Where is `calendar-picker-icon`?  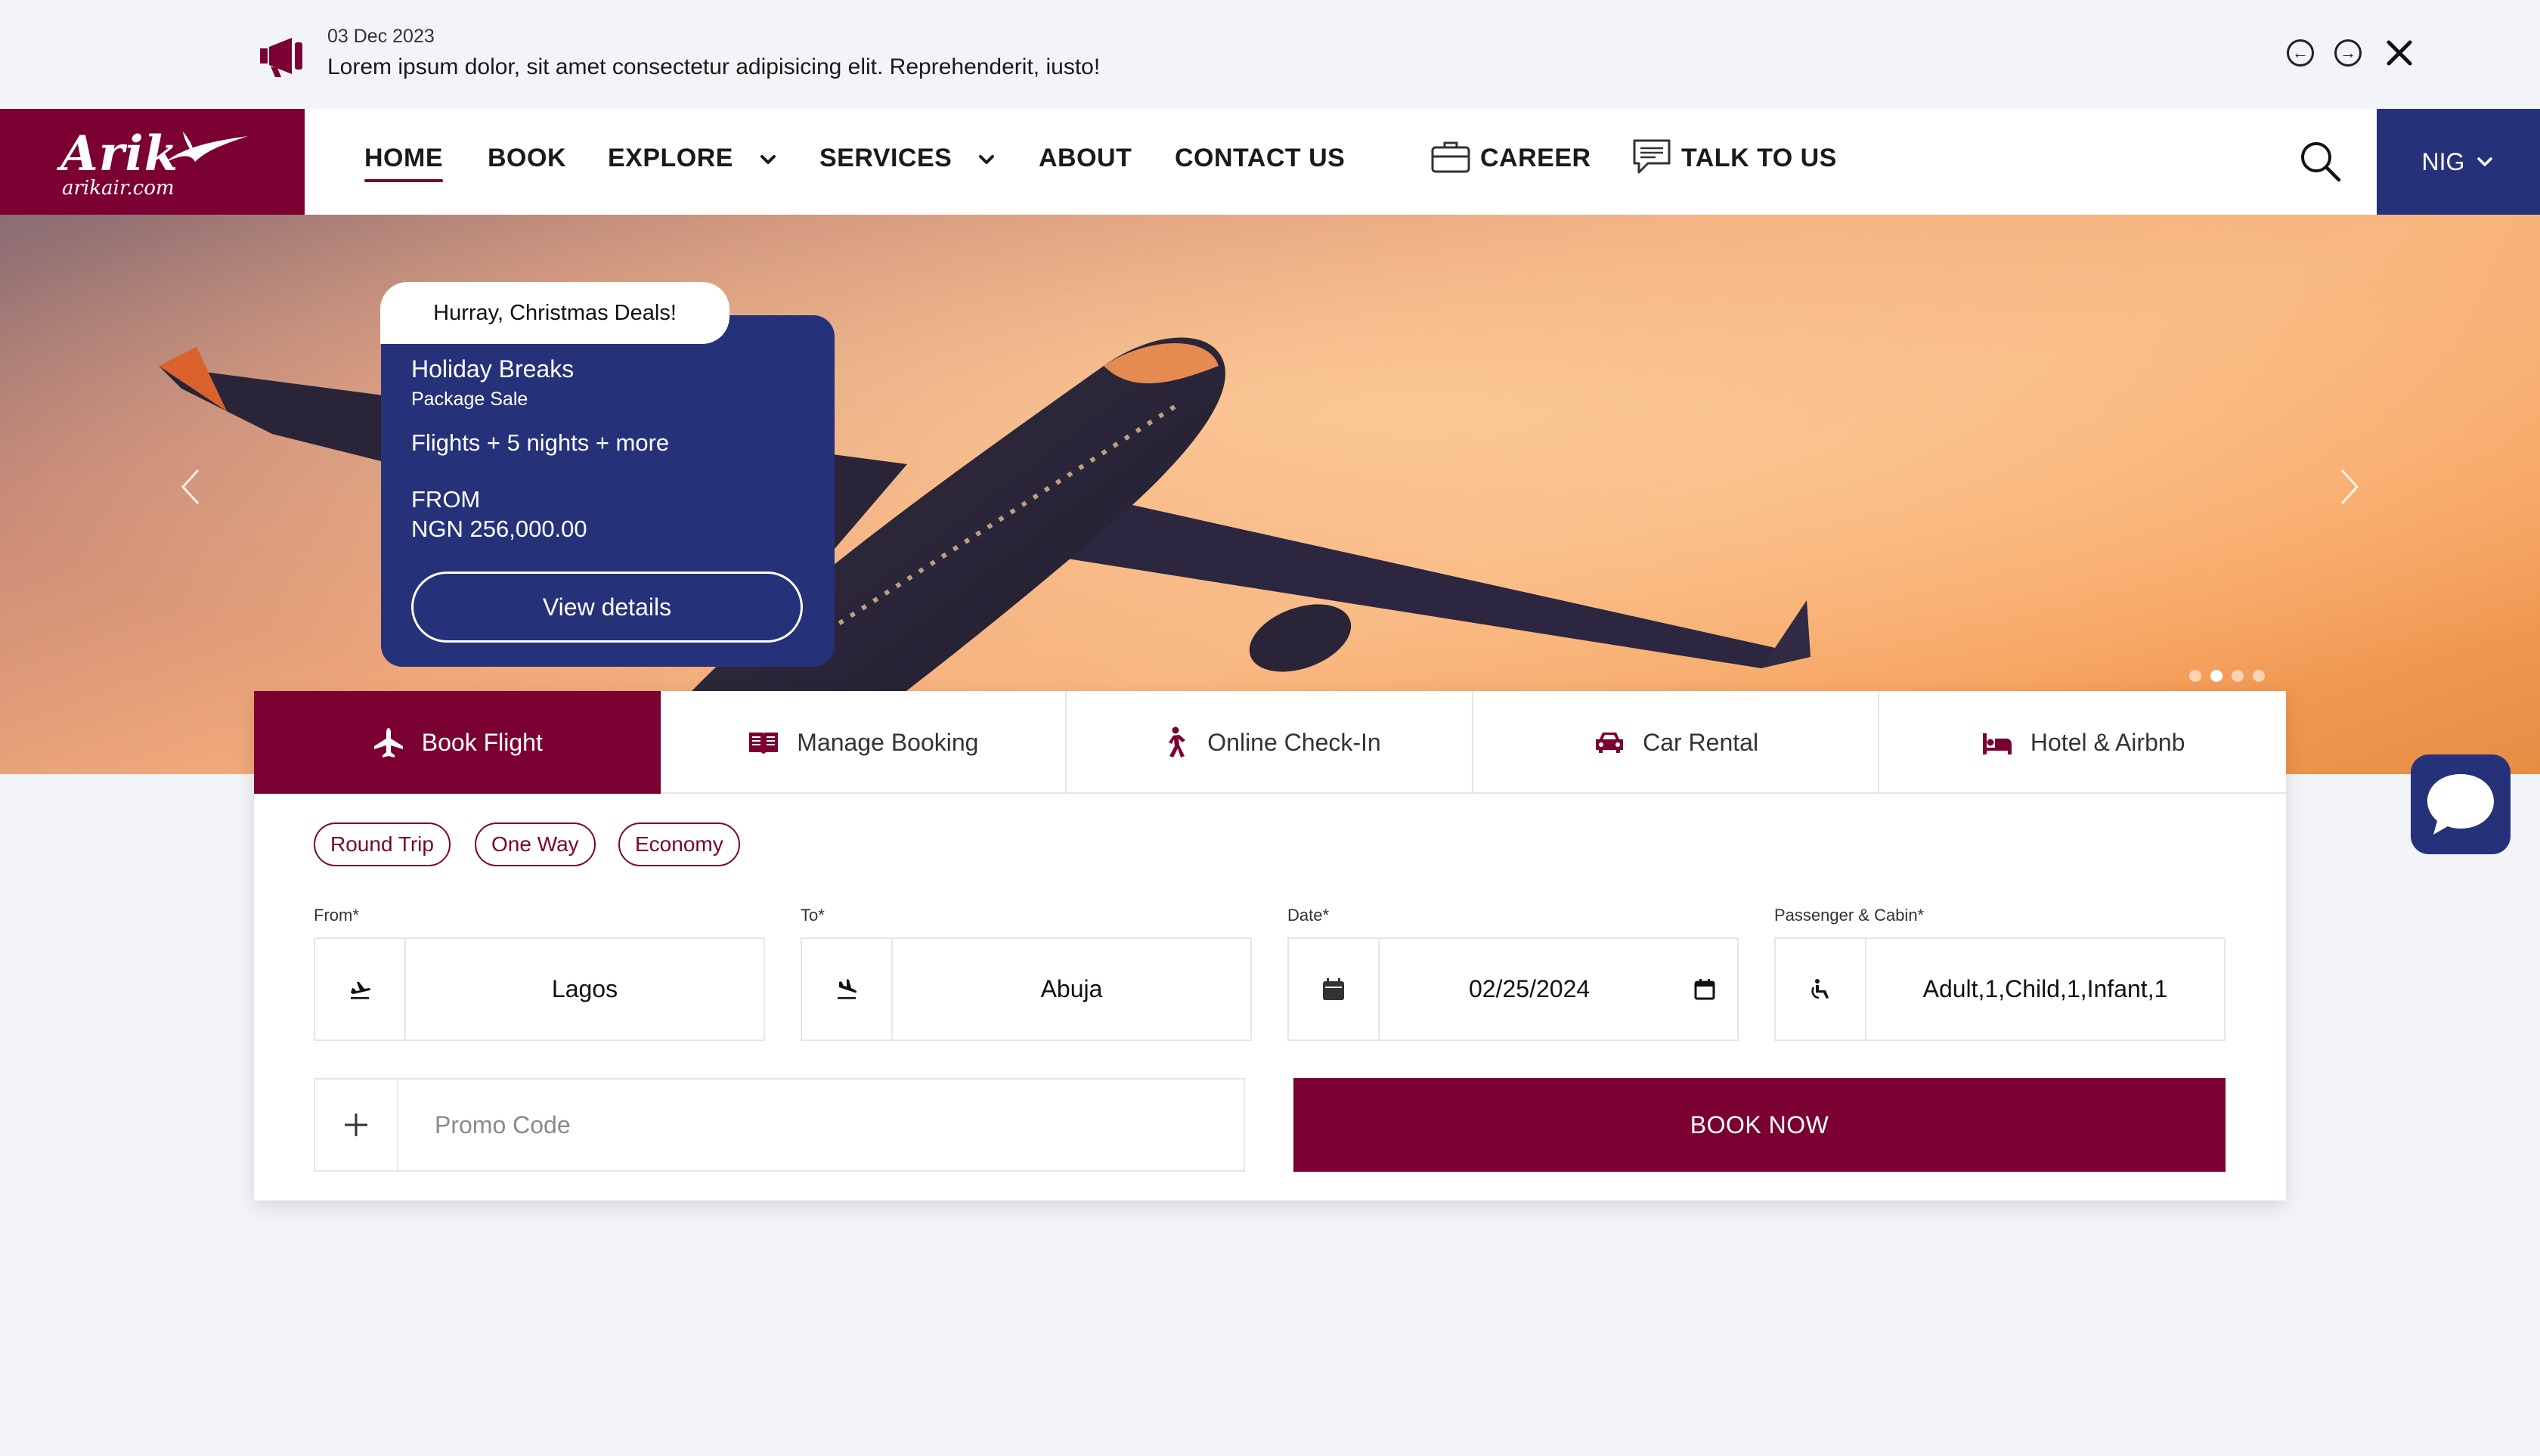 calendar-picker-icon is located at coordinates (1705, 989).